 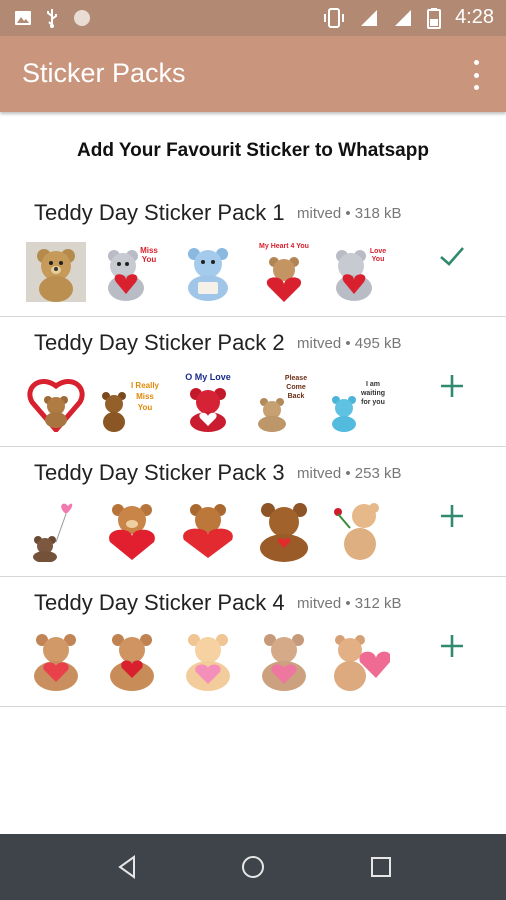 I want to click on sticker-pack-row: Teddy Day Sticker Pack 1 mitved • 318 kB, so click(x=253, y=251).